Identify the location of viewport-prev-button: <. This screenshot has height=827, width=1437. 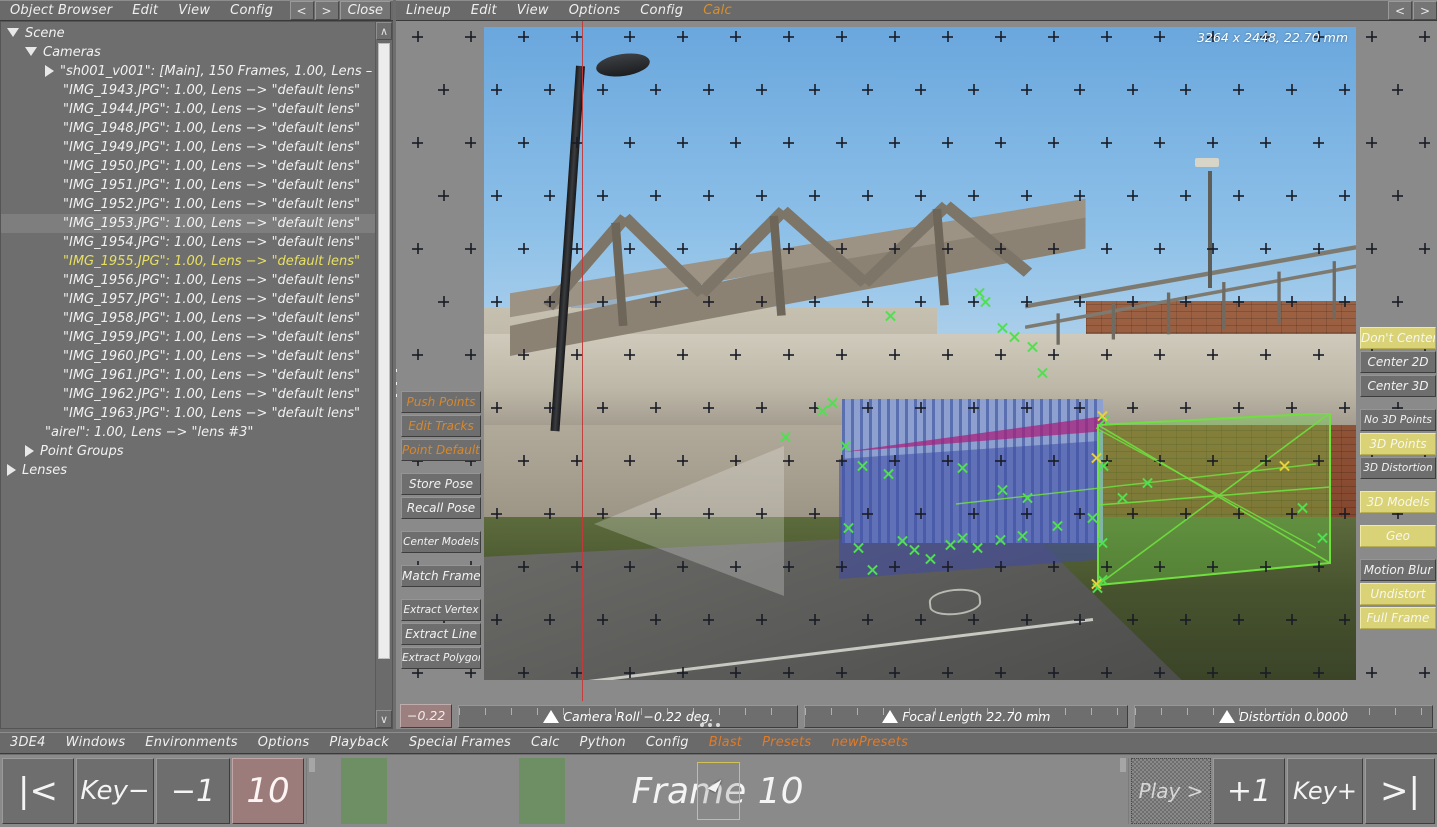
(1400, 10).